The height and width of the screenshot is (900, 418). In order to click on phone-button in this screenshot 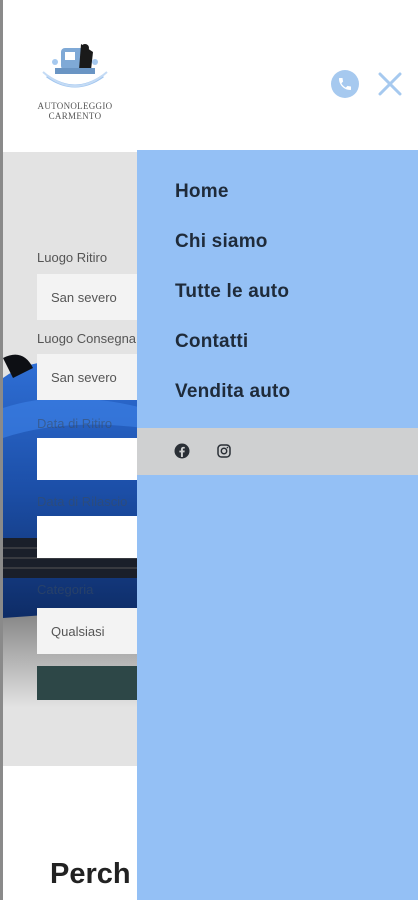, I will do `click(345, 84)`.